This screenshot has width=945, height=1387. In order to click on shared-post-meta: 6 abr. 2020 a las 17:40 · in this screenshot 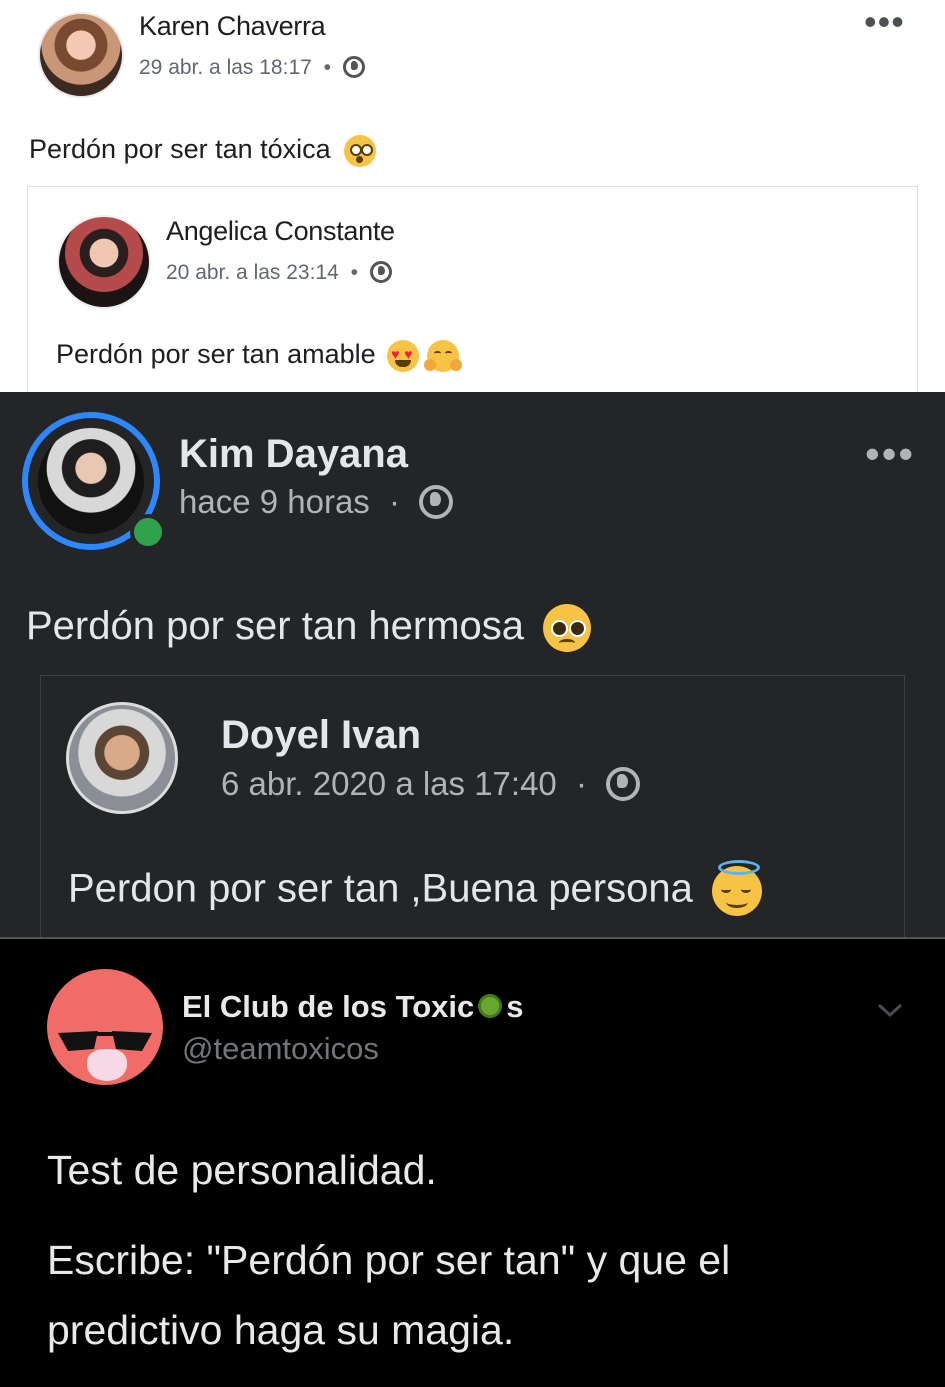, I will do `click(431, 784)`.